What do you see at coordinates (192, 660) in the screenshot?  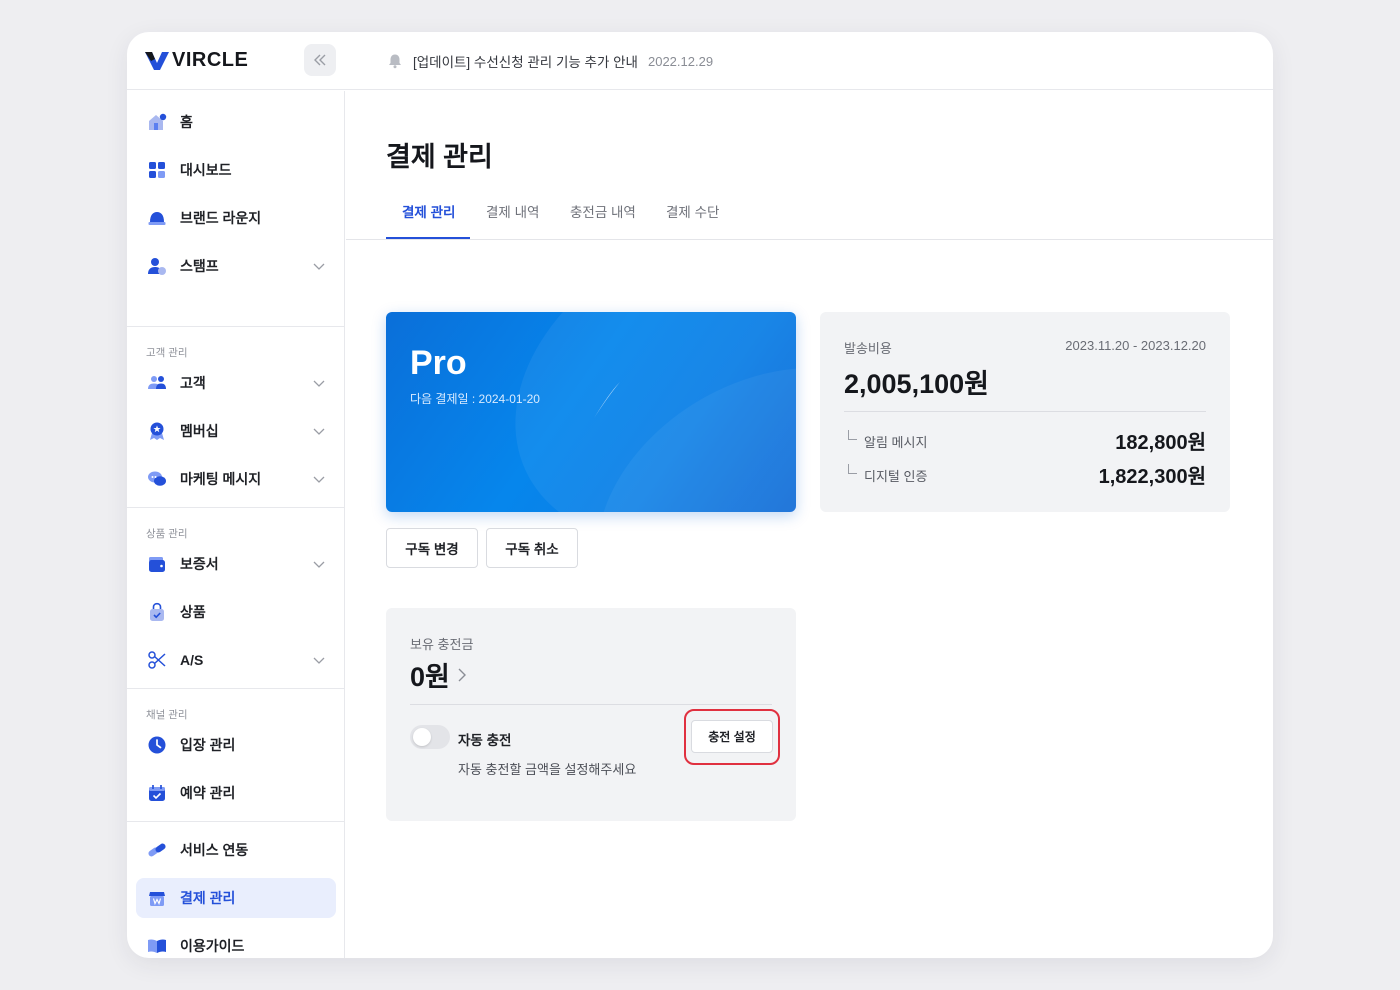 I see `sidebar-item-label: A/S` at bounding box center [192, 660].